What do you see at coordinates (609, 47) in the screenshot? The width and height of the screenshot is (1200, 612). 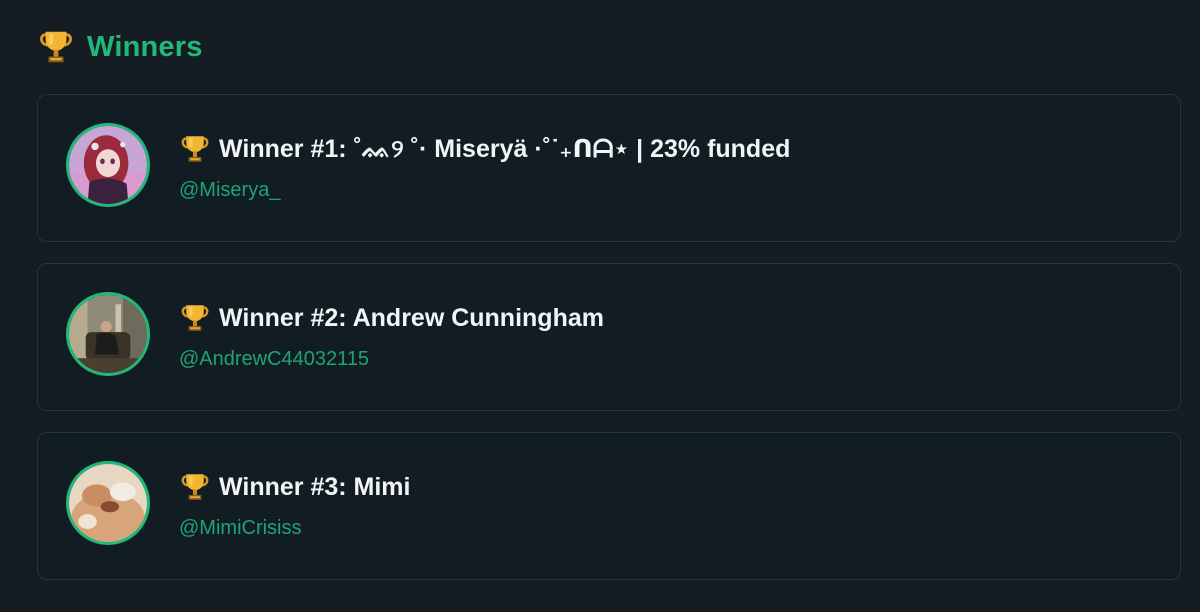 I see `section-header: Winners` at bounding box center [609, 47].